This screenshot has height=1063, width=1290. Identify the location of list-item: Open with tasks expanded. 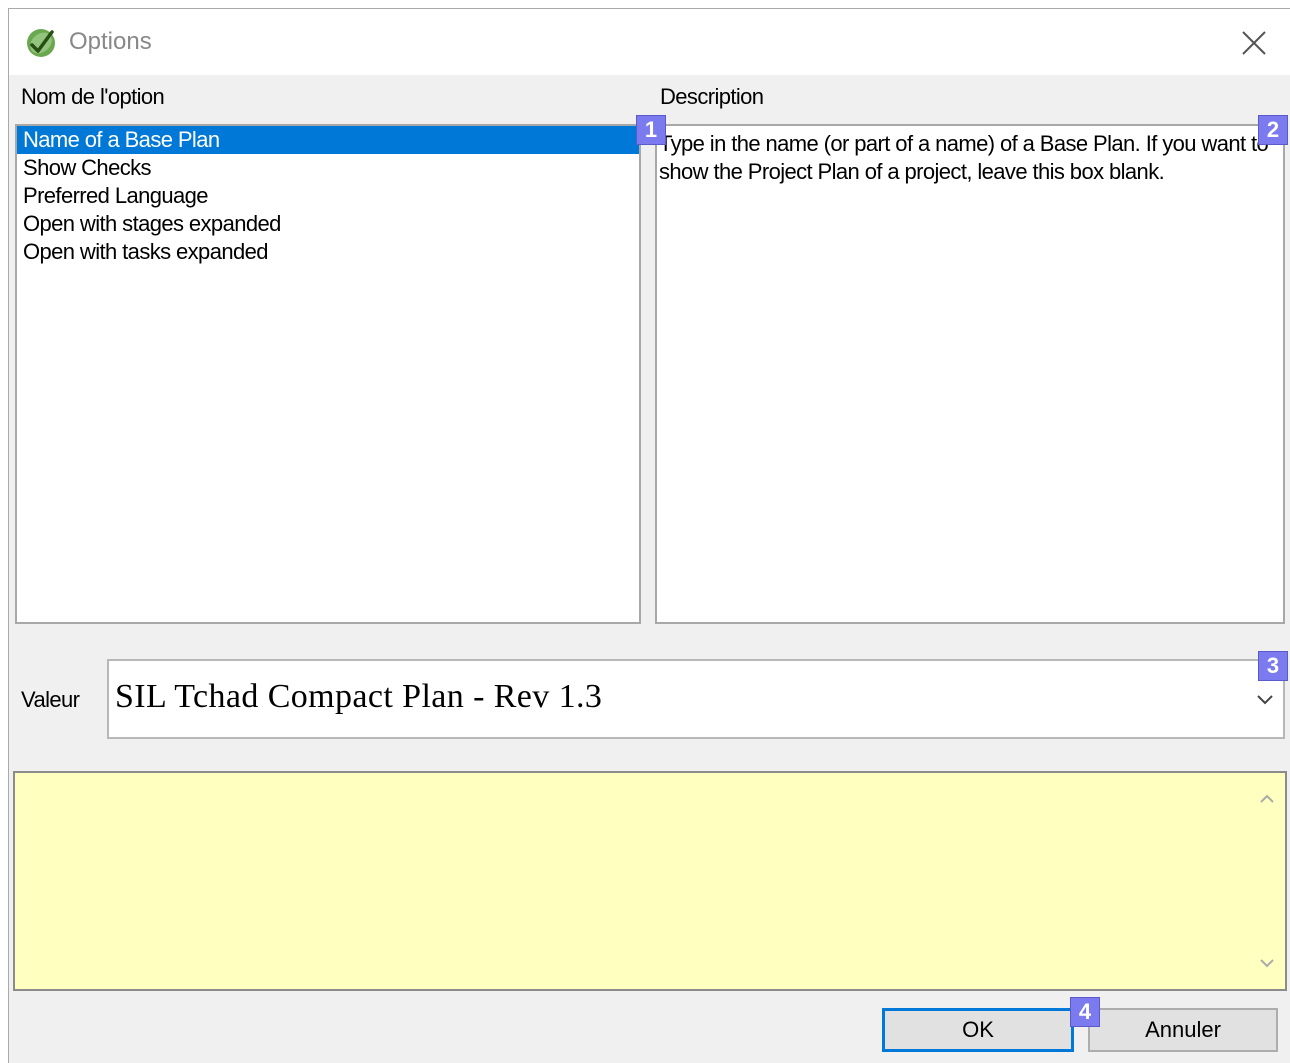
(328, 252).